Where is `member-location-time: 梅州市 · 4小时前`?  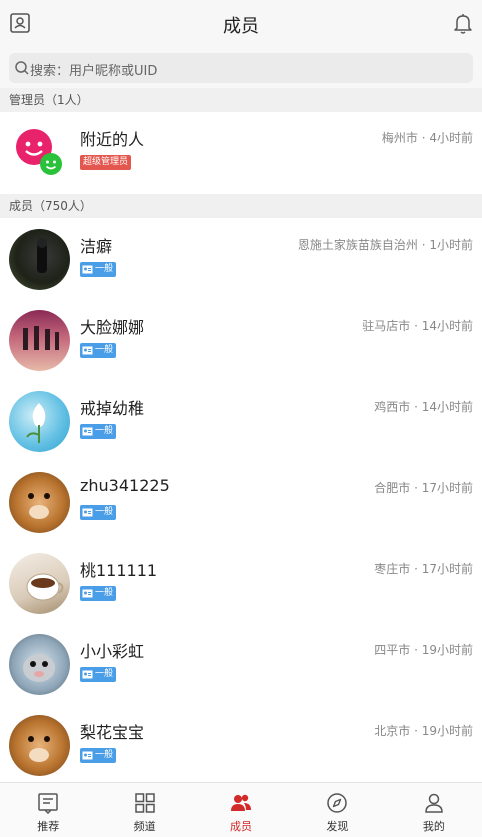
member-location-time: 梅州市 · 4小时前 is located at coordinates (427, 138).